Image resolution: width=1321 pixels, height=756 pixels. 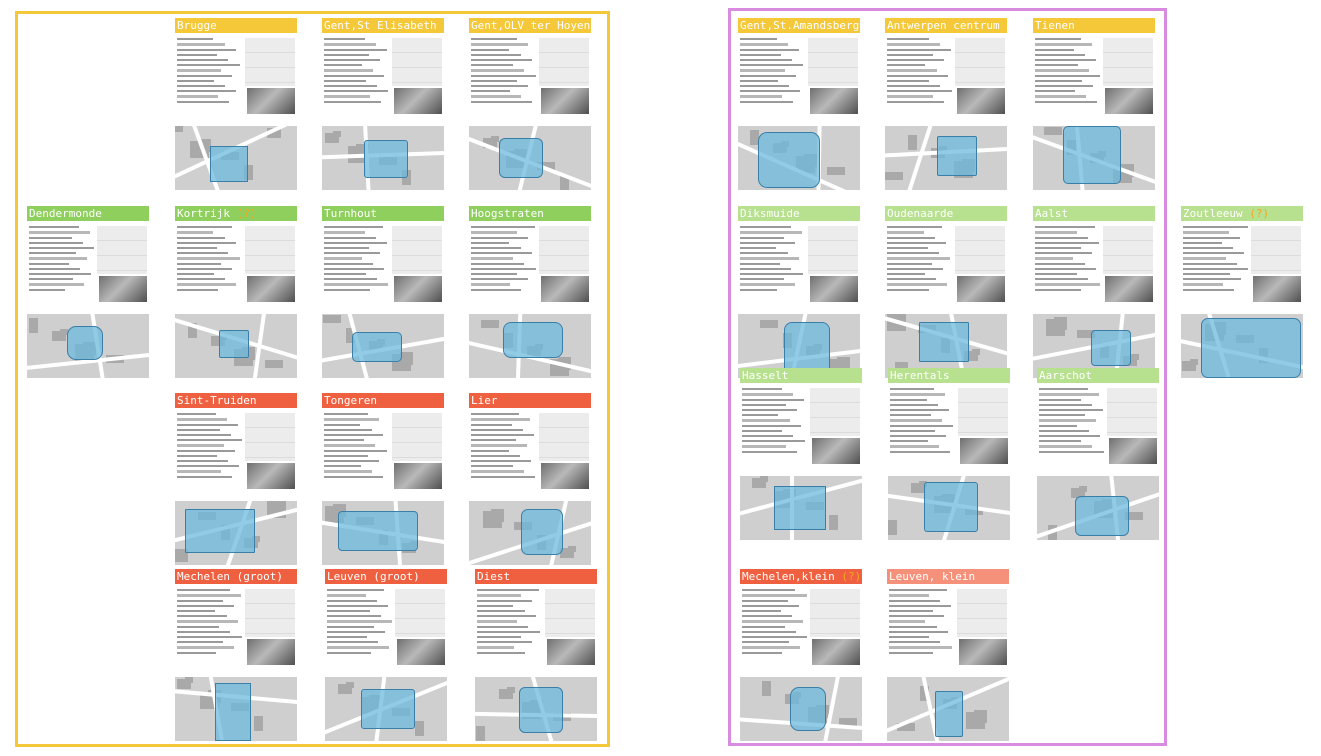 What do you see at coordinates (949, 454) in the screenshot?
I see `case-card: Herentals` at bounding box center [949, 454].